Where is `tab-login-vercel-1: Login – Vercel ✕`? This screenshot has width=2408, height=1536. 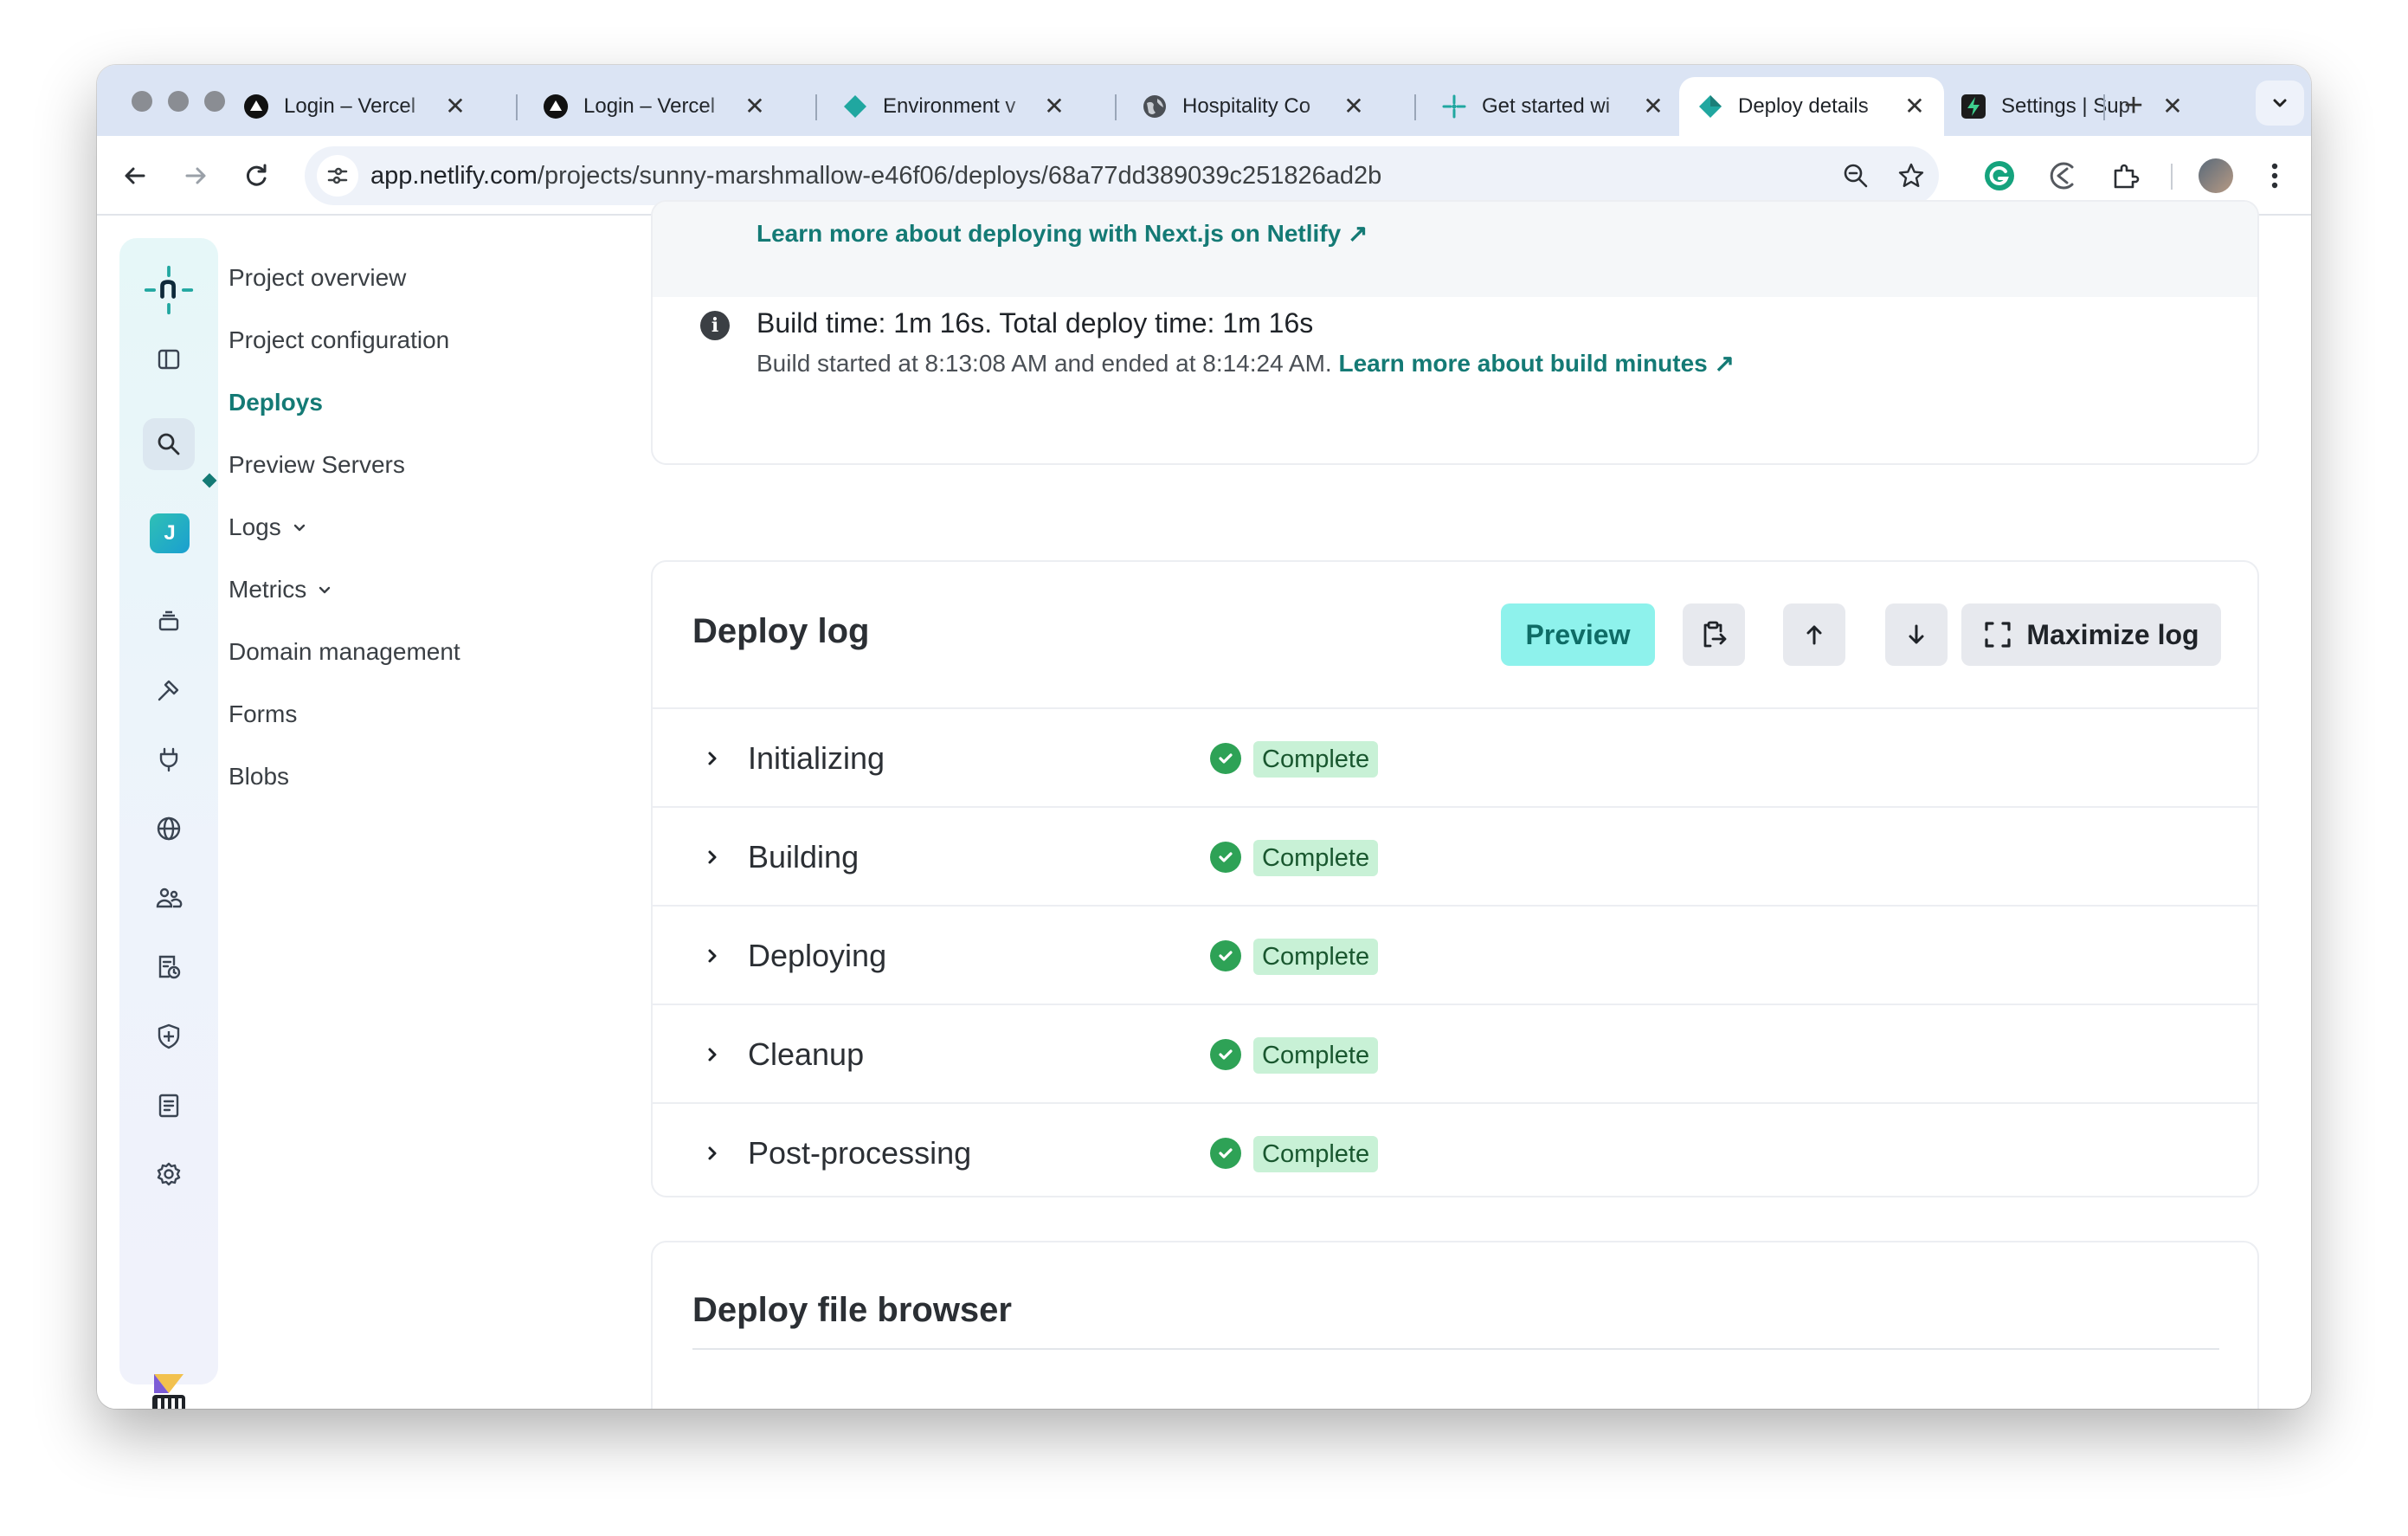
tab-login-vercel-1: Login – Vercel ✕ is located at coordinates (355, 107).